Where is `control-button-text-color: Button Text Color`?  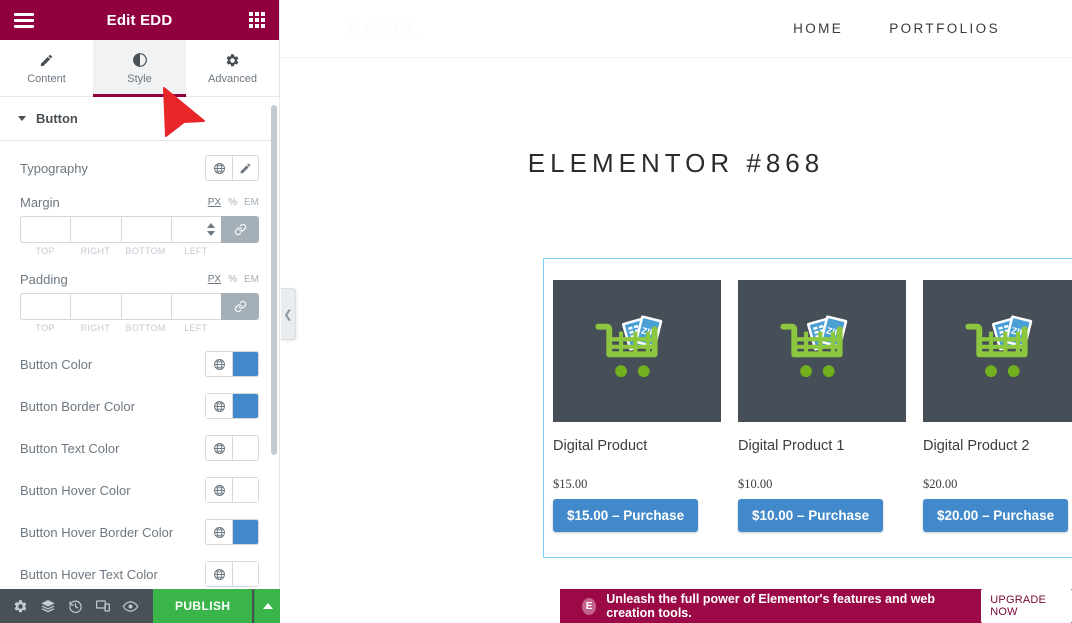
control-button-text-color: Button Text Color is located at coordinates (139, 448).